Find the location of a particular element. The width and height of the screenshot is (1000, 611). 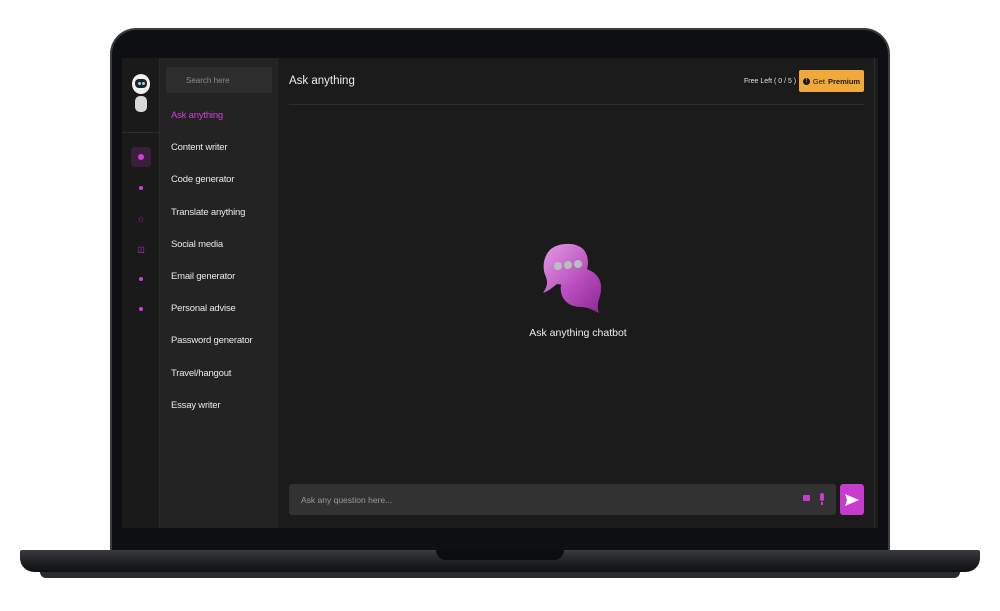

premium-prefix: Get is located at coordinates (818, 81).